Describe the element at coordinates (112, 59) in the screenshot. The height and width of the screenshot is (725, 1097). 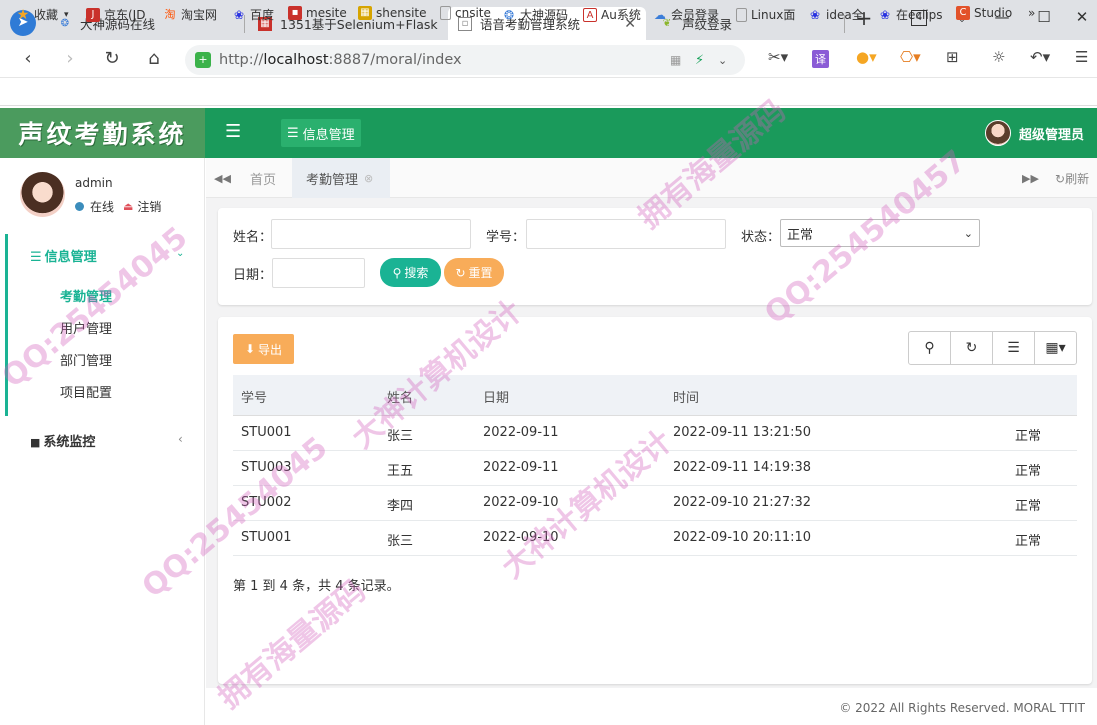
I see `reload-icon: ↻` at that location.